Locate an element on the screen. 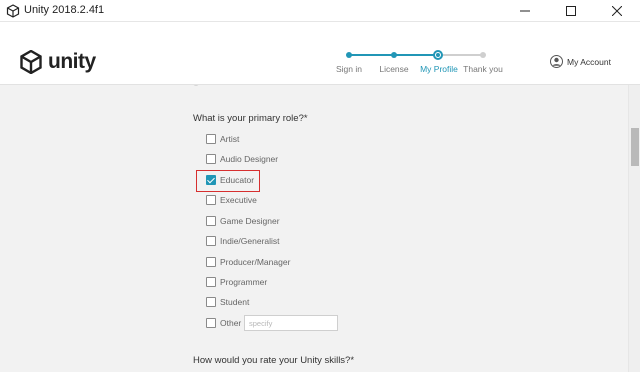 This screenshot has width=640, height=372. role-option-label: Audio Designer is located at coordinates (249, 159).